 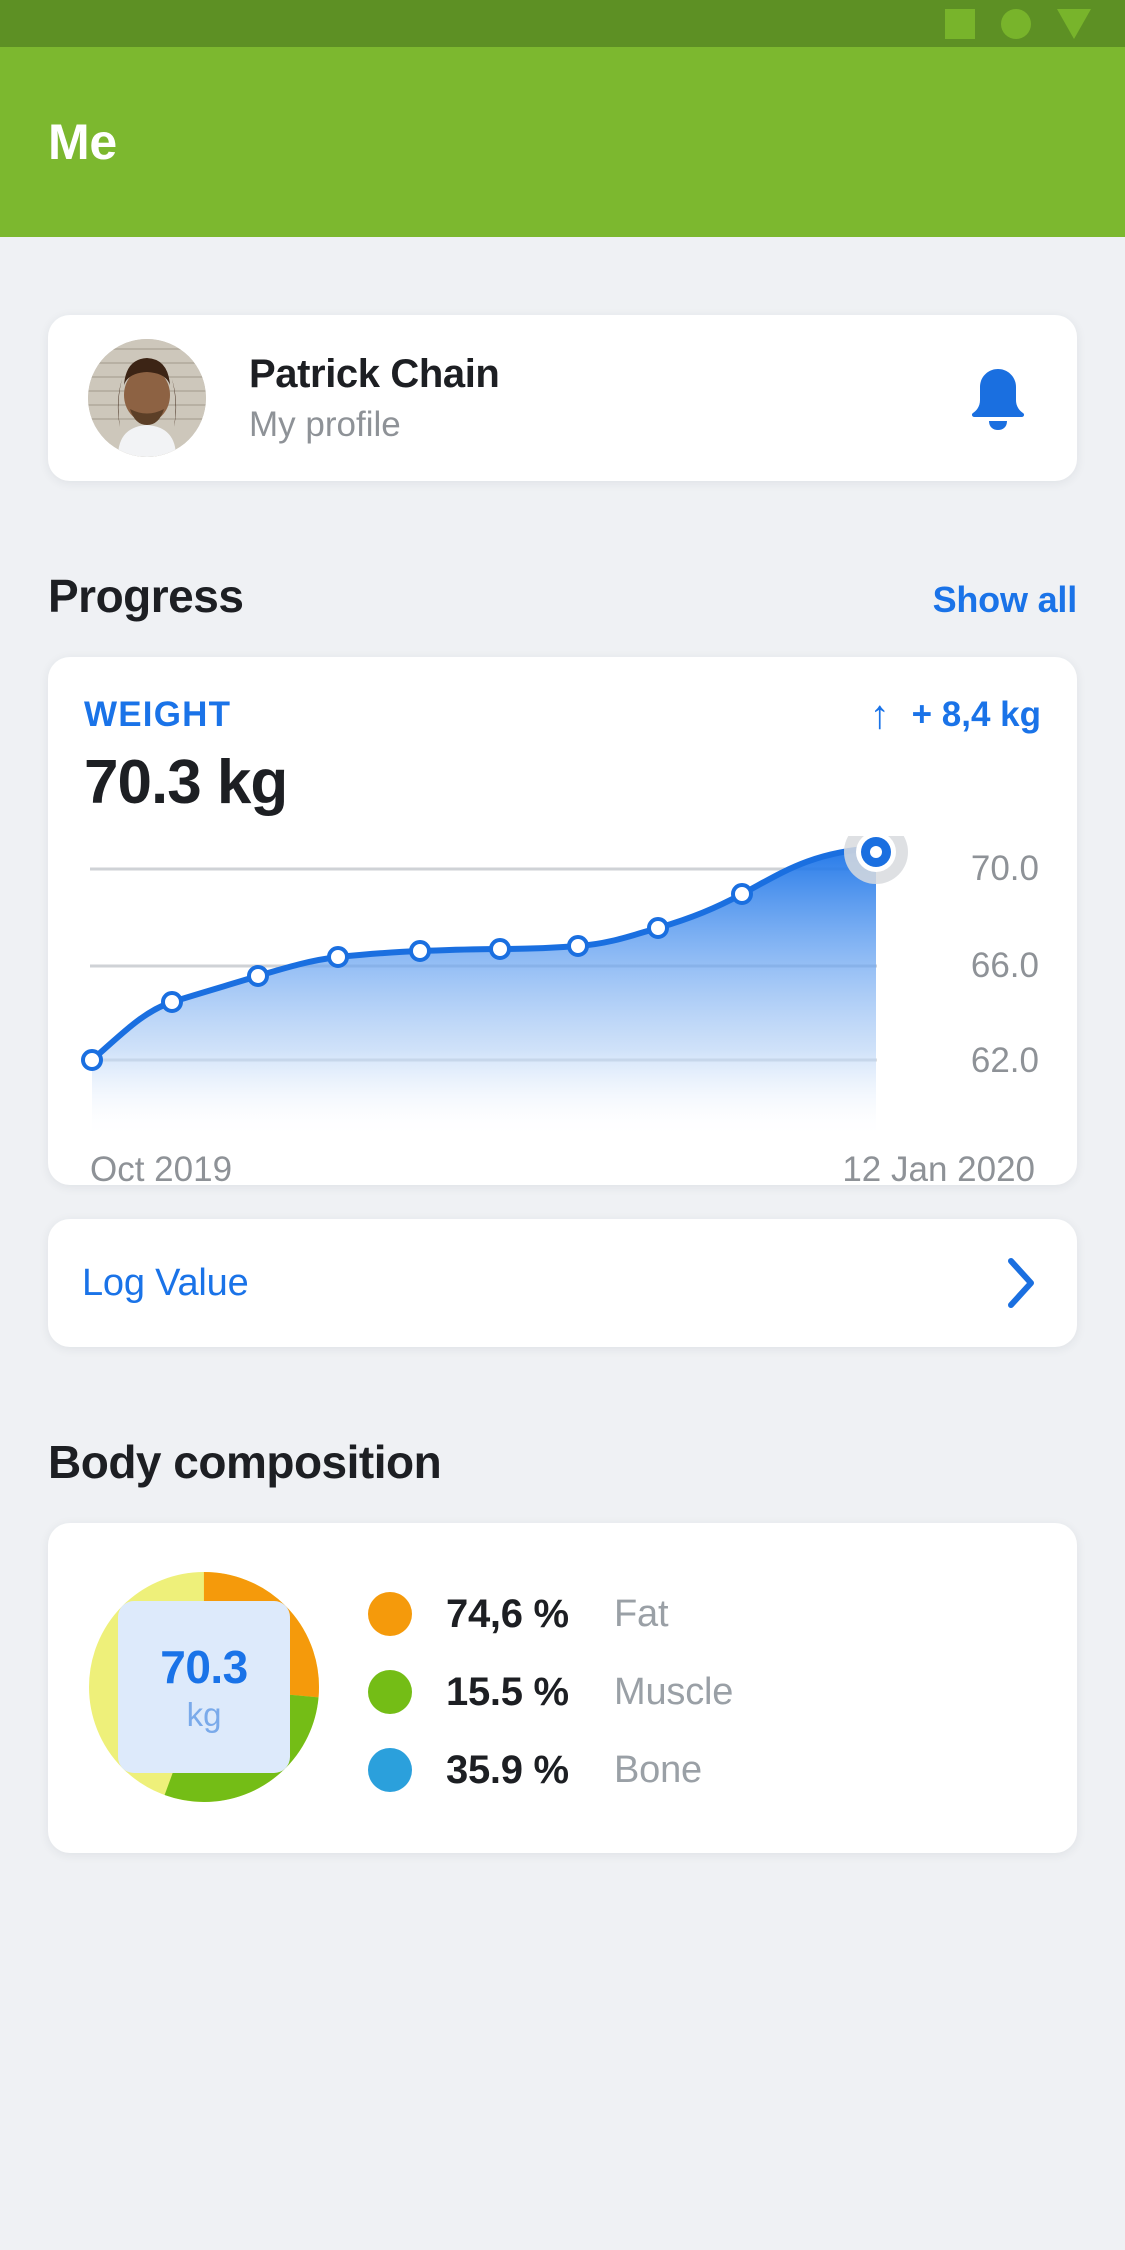 I want to click on legend-color-dot-muscle, so click(x=390, y=1692).